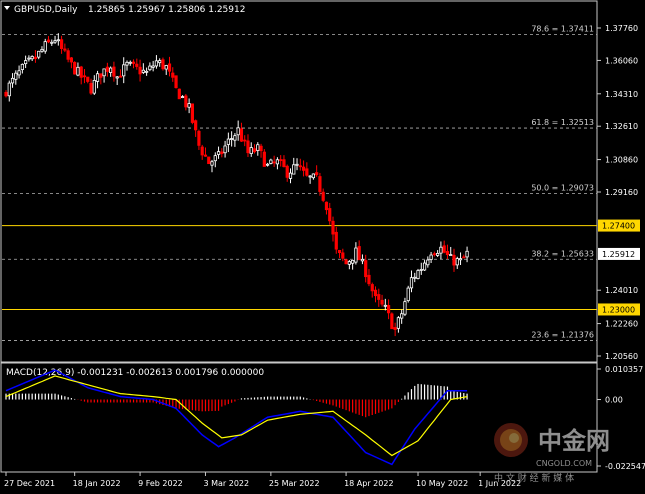 Image resolution: width=645 pixels, height=494 pixels. I want to click on price-tick-label: 1.22260, so click(621, 324).